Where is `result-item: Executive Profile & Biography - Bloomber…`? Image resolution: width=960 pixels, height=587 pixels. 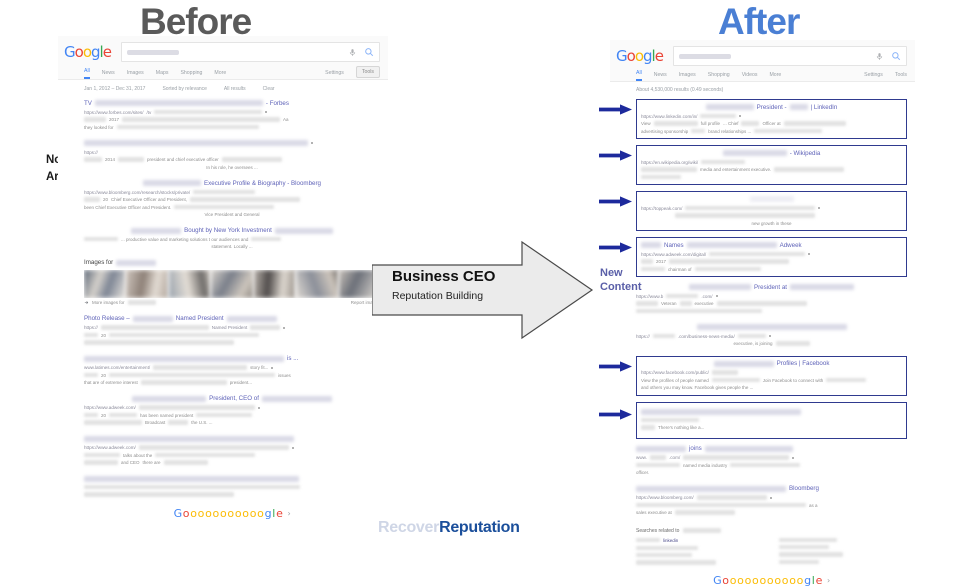 result-item: Executive Profile & Biography - Bloomber… is located at coordinates (232, 198).